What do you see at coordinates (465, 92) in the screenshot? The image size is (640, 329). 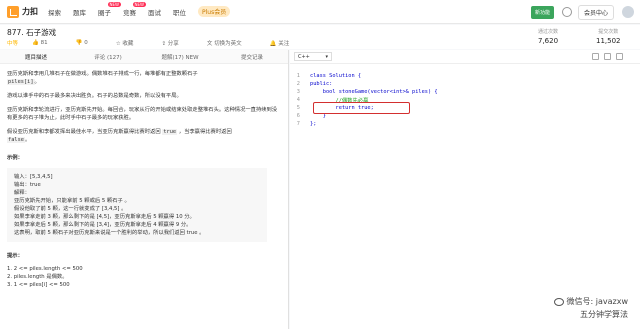 I see `code-line: 3 bool stoneGame(vector<int>& piles) {` at bounding box center [465, 92].